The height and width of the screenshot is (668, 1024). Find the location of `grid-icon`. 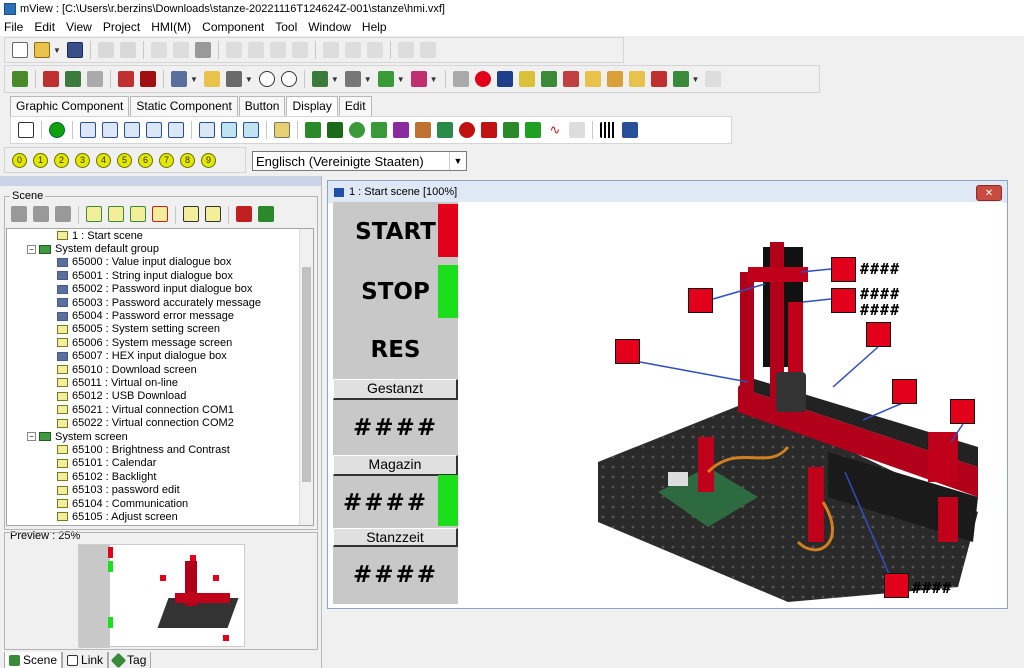

grid-icon is located at coordinates (211, 79).